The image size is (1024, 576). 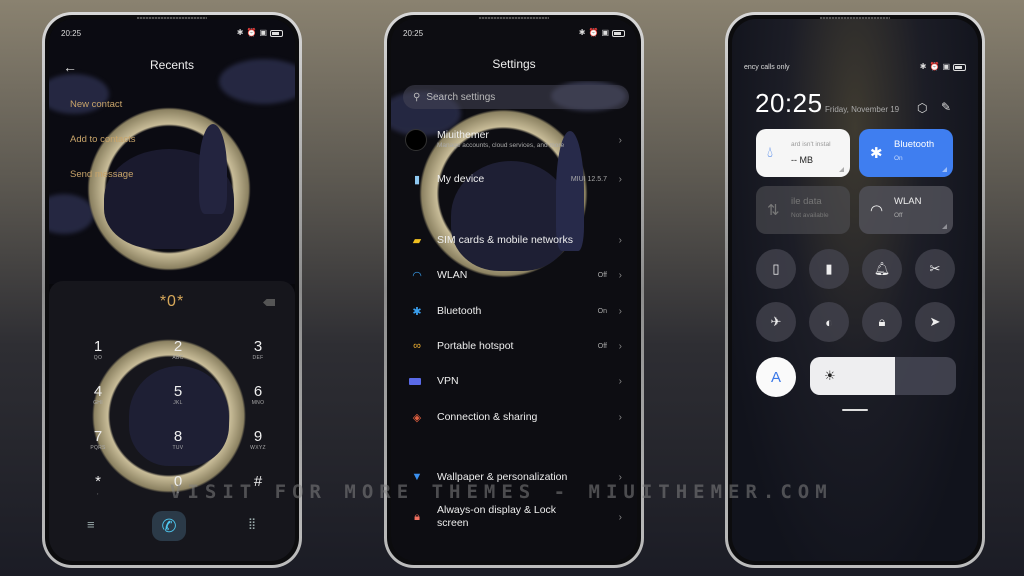 I want to click on key-1: 1 QO, so click(x=98, y=350).